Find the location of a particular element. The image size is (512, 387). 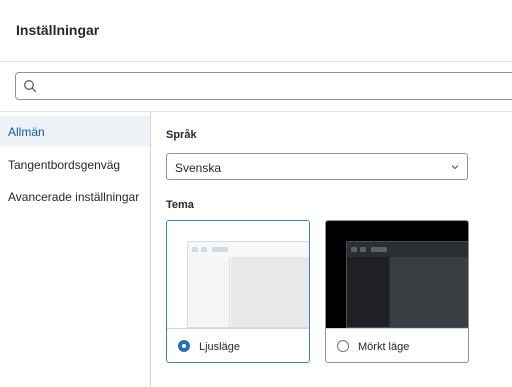

search-icon is located at coordinates (30, 86).